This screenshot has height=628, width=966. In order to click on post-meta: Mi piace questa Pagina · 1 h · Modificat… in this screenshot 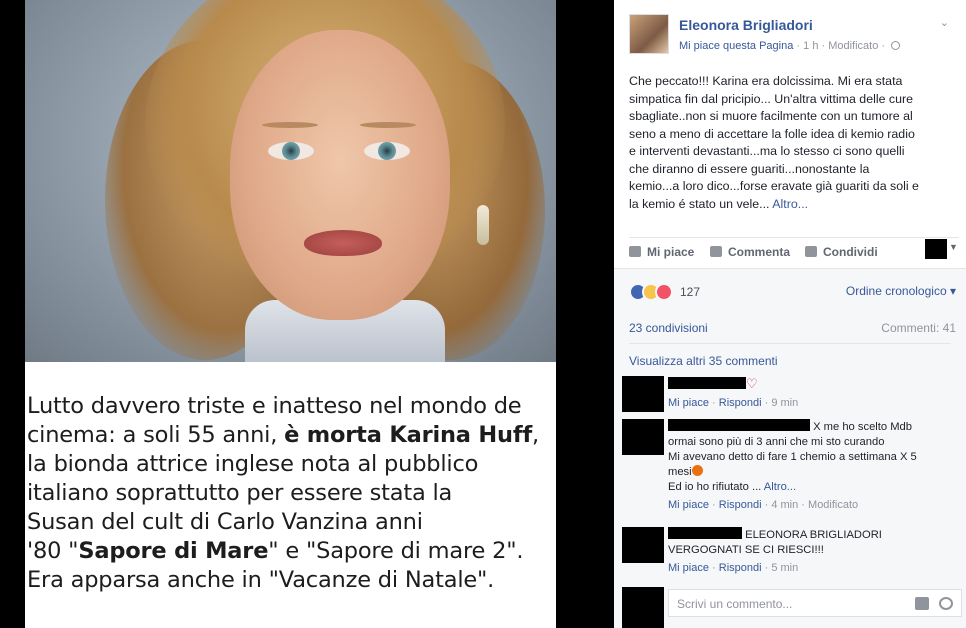, I will do `click(790, 46)`.